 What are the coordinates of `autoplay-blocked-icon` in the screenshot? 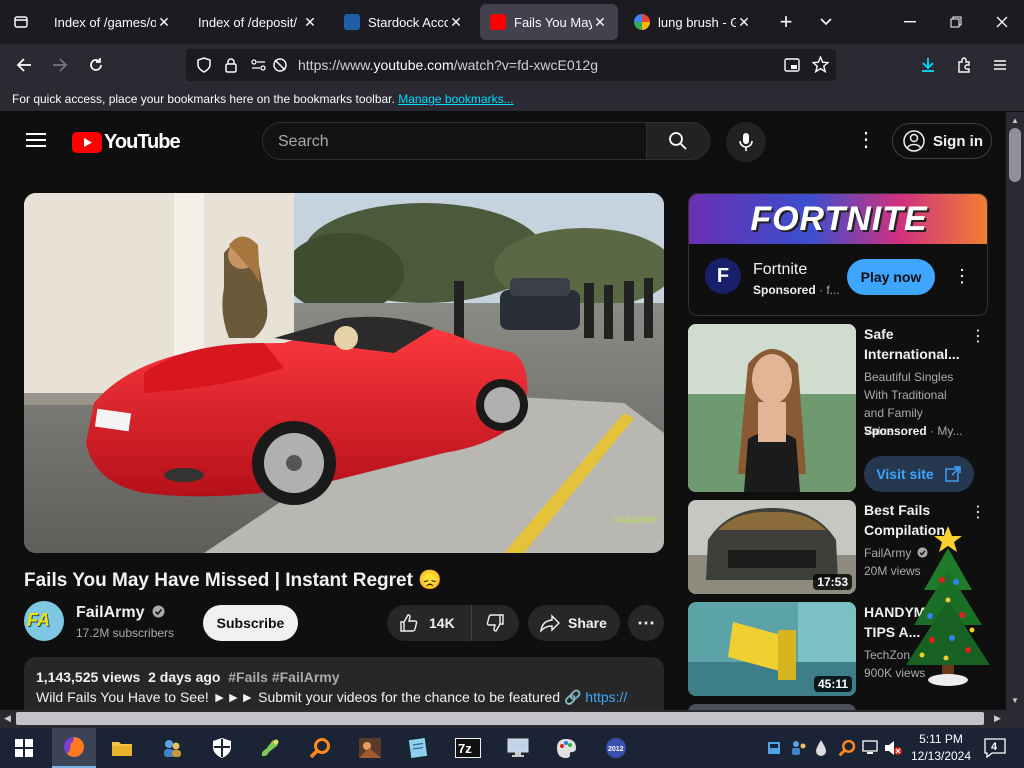 It's located at (280, 67).